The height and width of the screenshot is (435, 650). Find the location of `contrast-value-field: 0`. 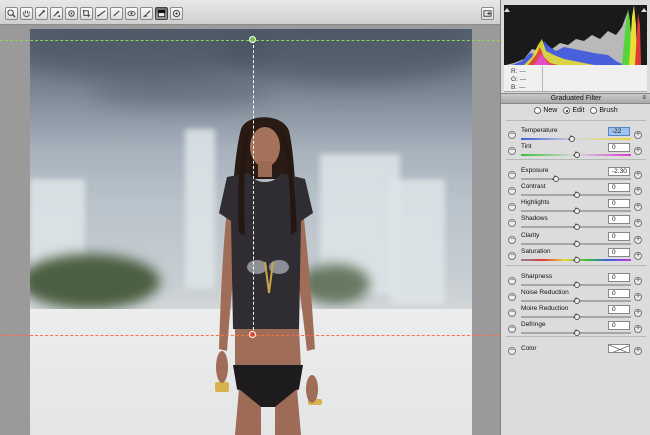

contrast-value-field: 0 is located at coordinates (619, 187).